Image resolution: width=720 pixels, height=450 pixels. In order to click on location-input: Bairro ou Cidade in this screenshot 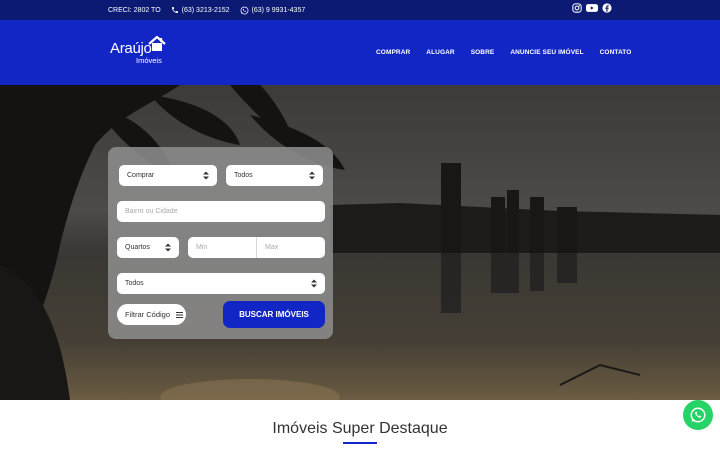, I will do `click(221, 211)`.